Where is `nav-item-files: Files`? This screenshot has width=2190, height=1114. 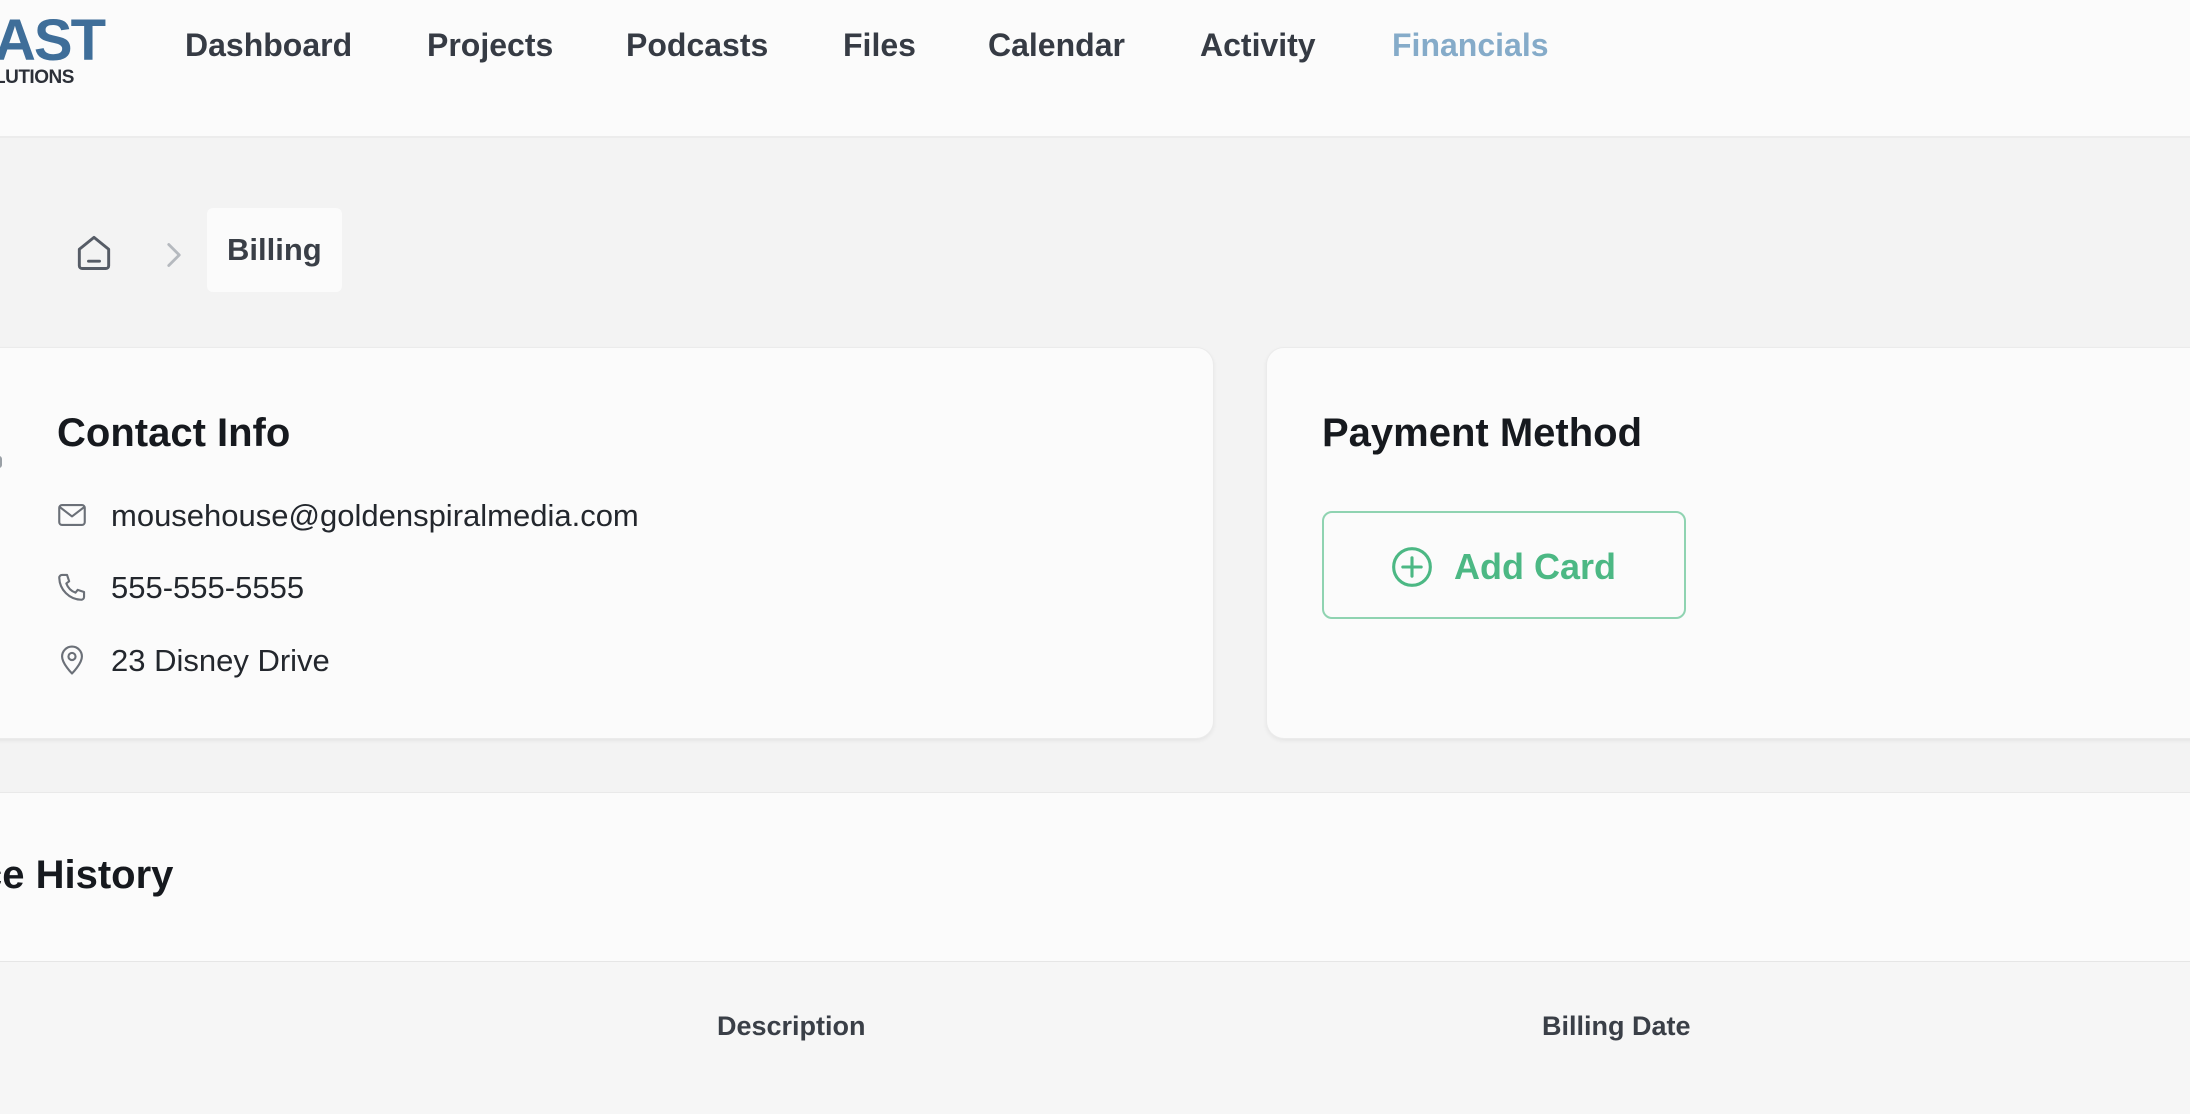 nav-item-files: Files is located at coordinates (879, 45).